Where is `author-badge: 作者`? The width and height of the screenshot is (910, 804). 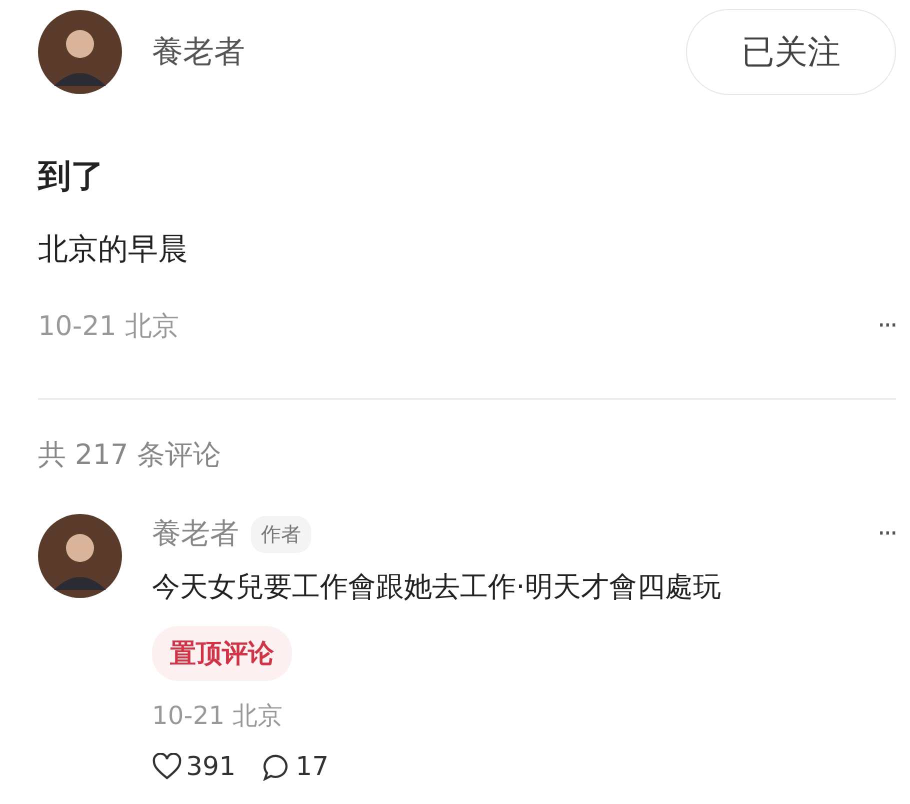 author-badge: 作者 is located at coordinates (281, 534).